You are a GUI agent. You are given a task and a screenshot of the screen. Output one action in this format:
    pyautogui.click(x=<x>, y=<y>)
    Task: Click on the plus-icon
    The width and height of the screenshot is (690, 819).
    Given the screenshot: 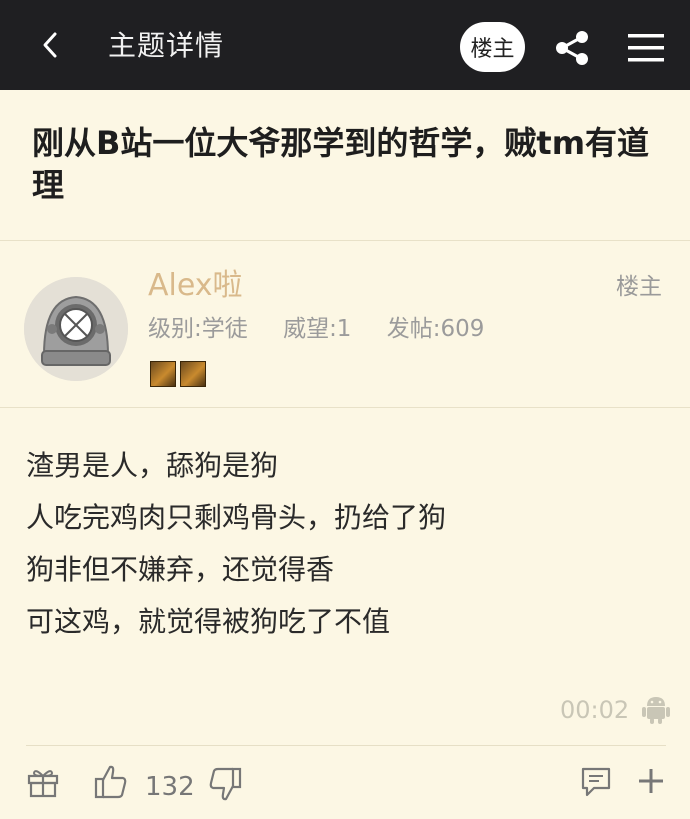 What is the action you would take?
    pyautogui.click(x=651, y=781)
    